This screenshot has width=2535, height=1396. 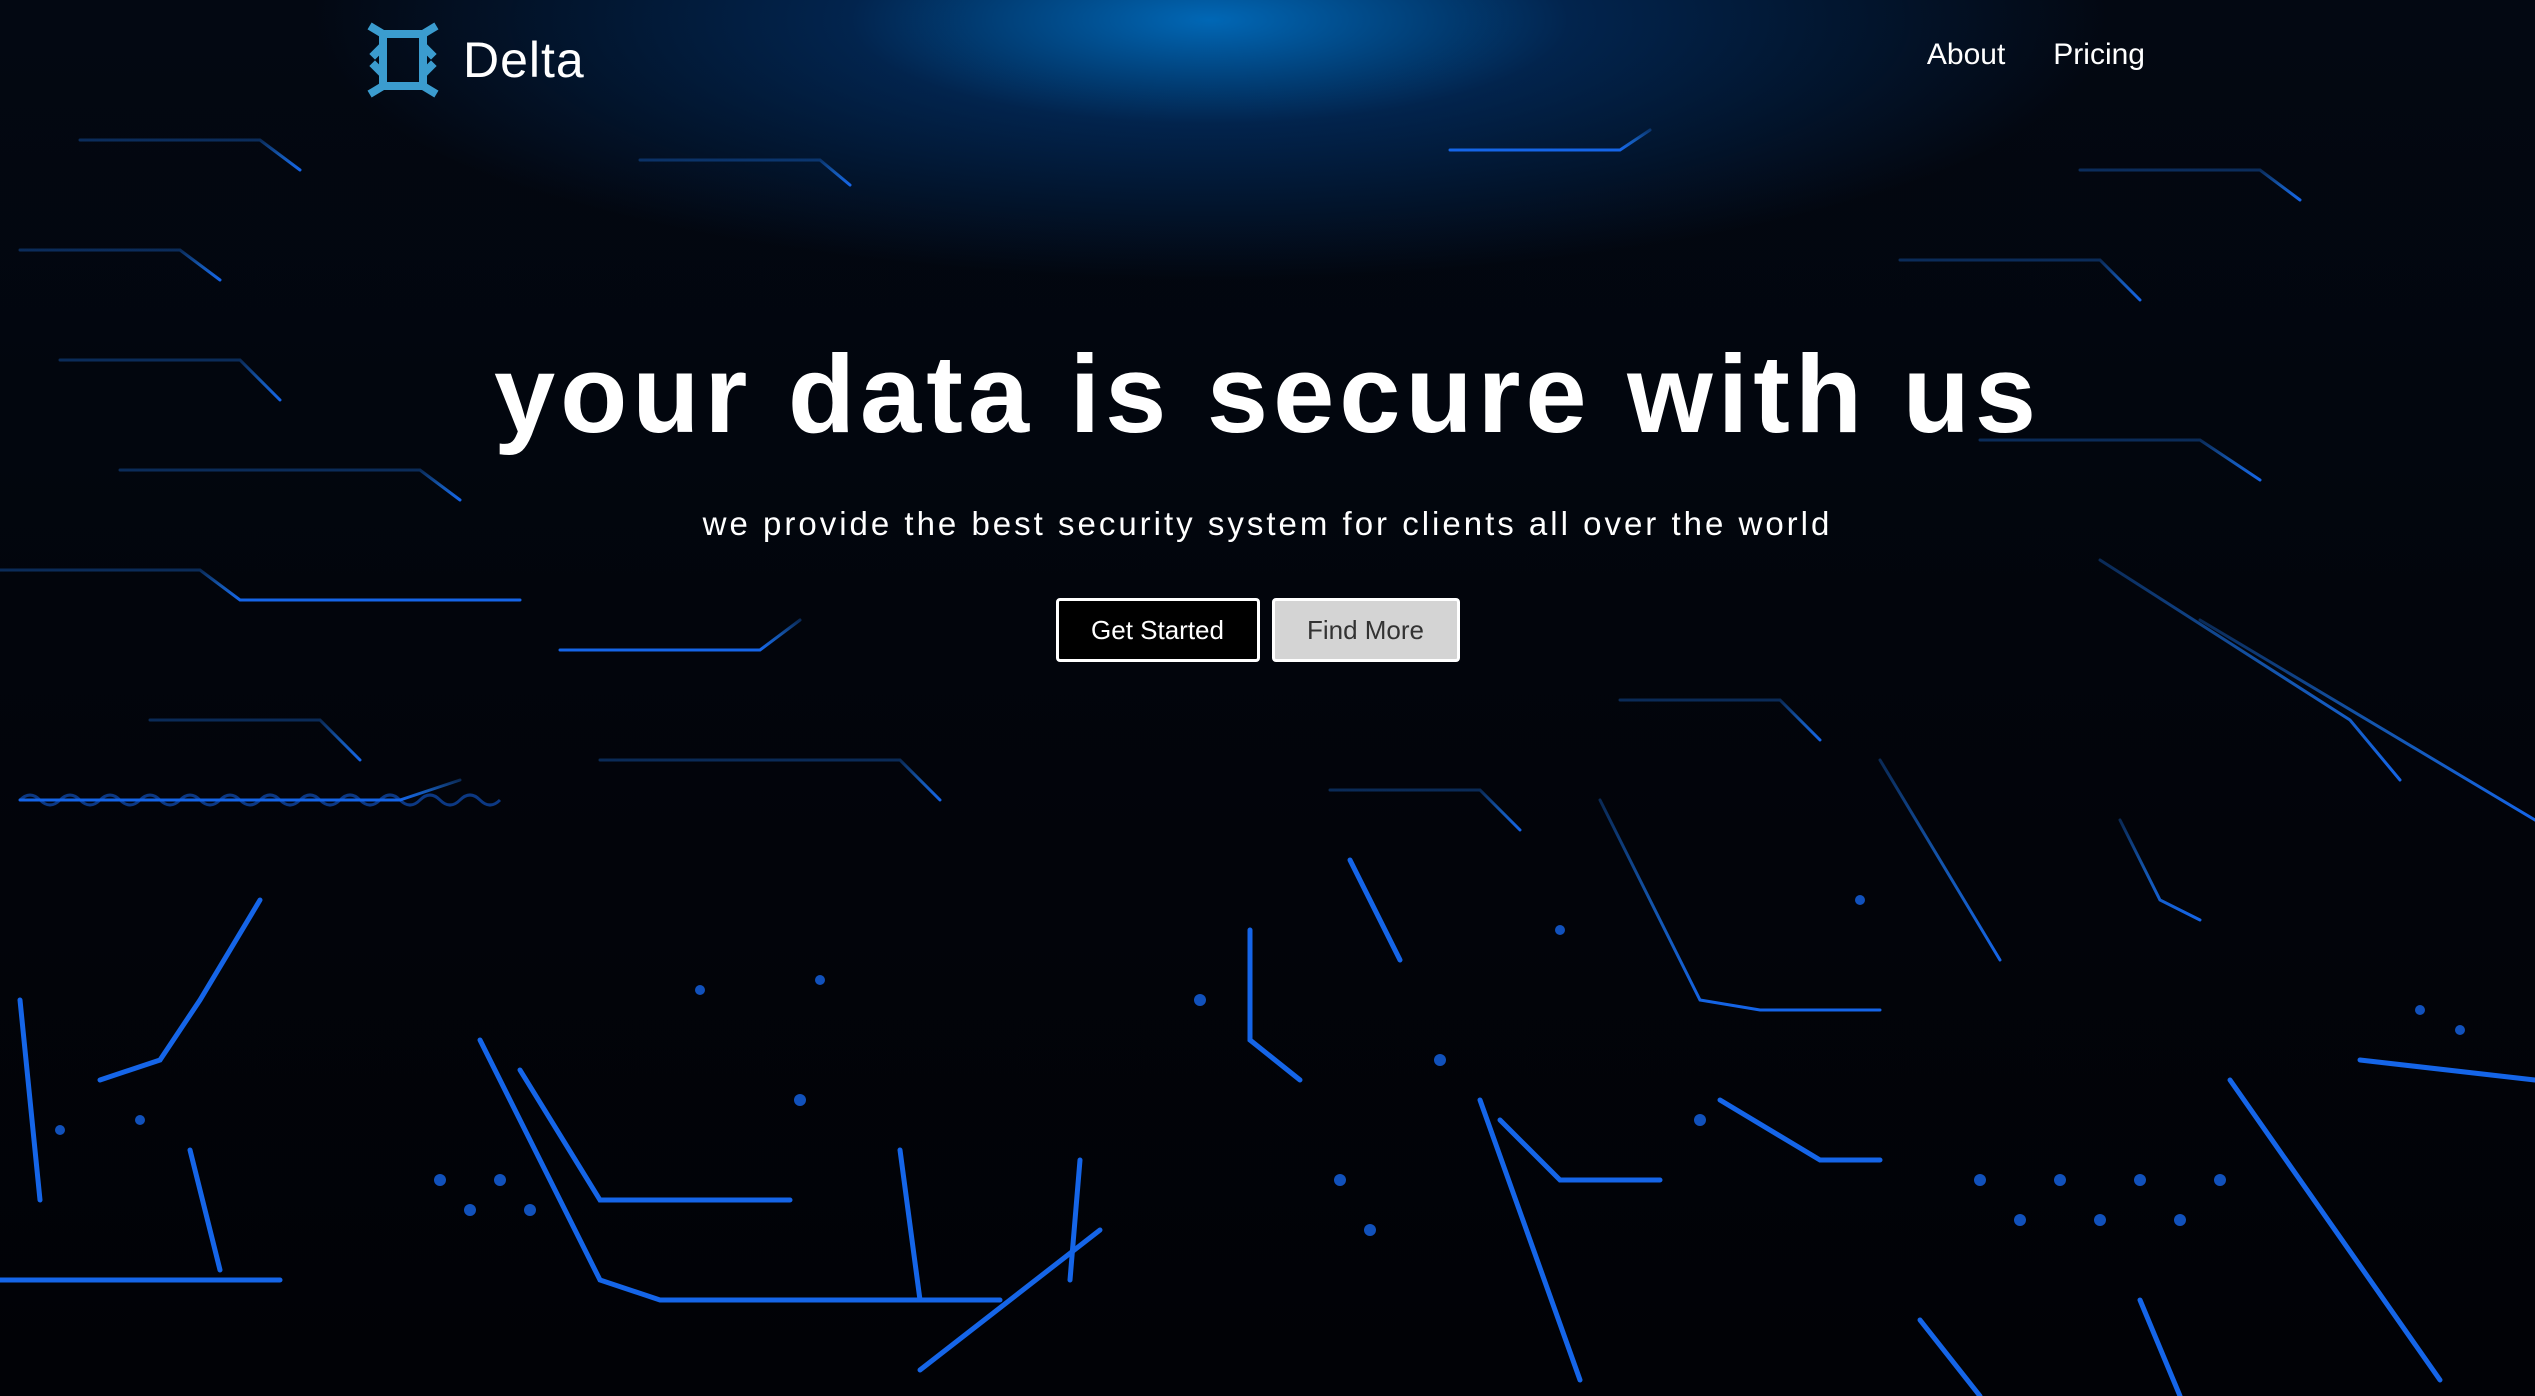 I want to click on hero-title: your data is secure with us, so click(x=1267, y=394).